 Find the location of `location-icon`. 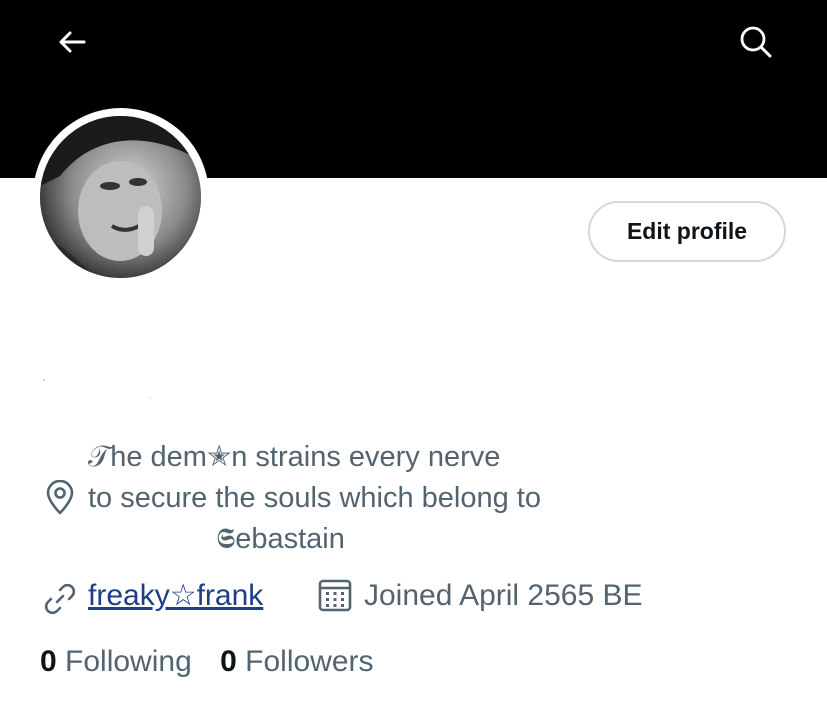

location-icon is located at coordinates (60, 497).